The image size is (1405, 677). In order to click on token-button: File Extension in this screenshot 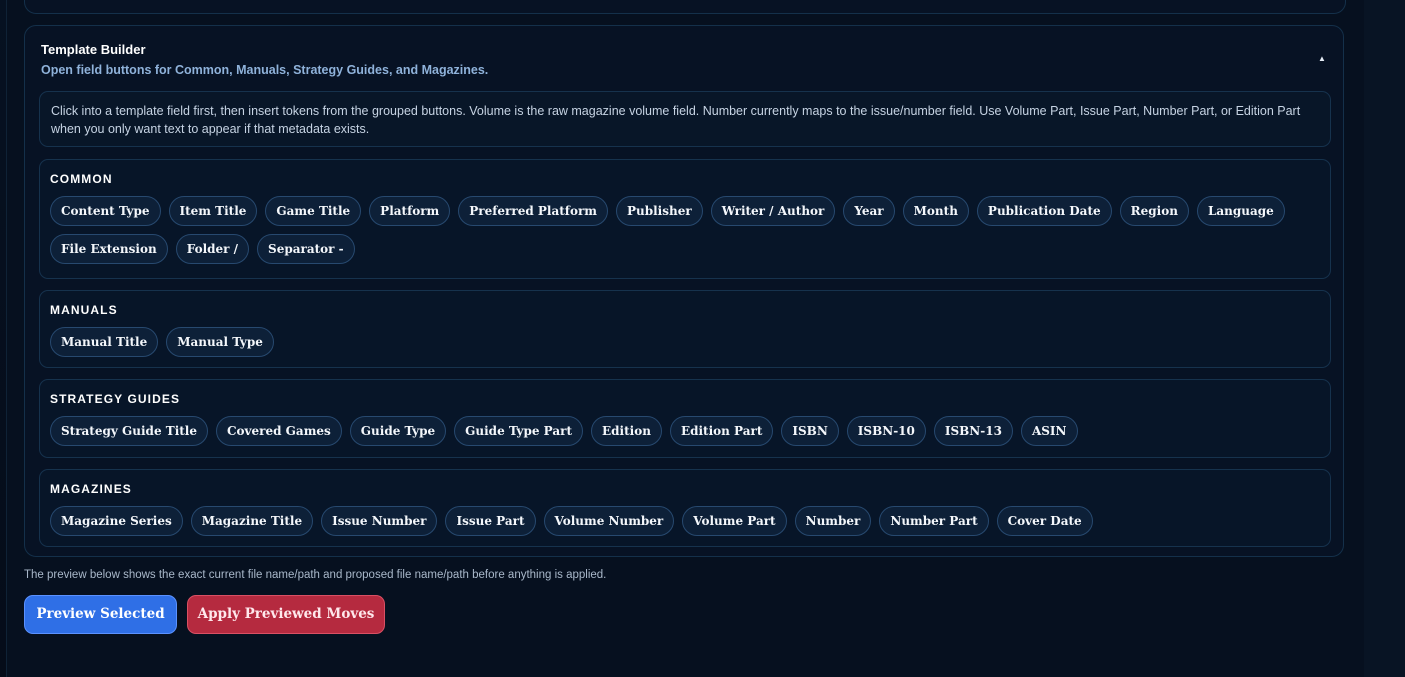, I will do `click(109, 249)`.